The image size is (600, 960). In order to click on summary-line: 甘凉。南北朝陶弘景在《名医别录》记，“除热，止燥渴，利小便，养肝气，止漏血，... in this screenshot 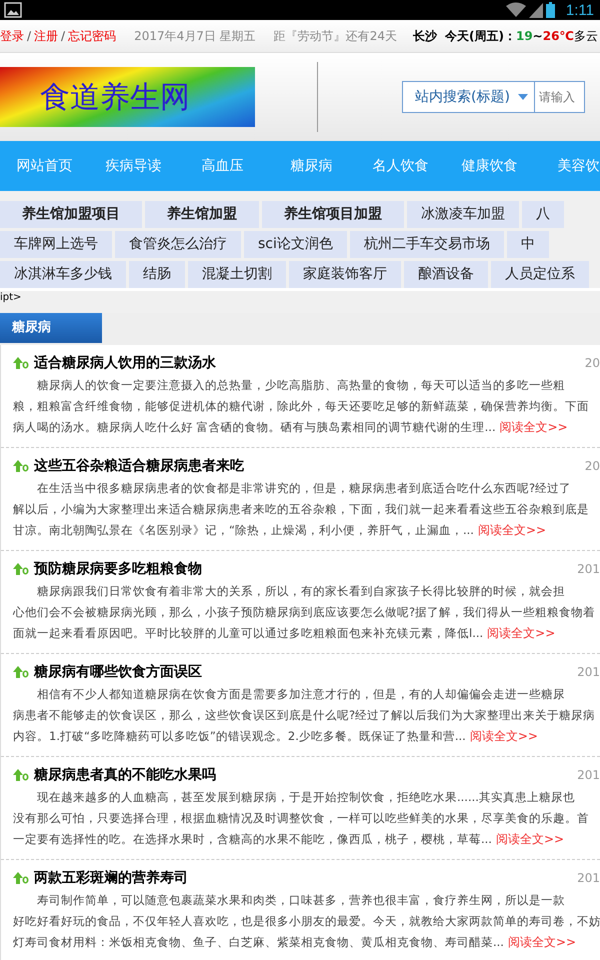, I will do `click(243, 530)`.